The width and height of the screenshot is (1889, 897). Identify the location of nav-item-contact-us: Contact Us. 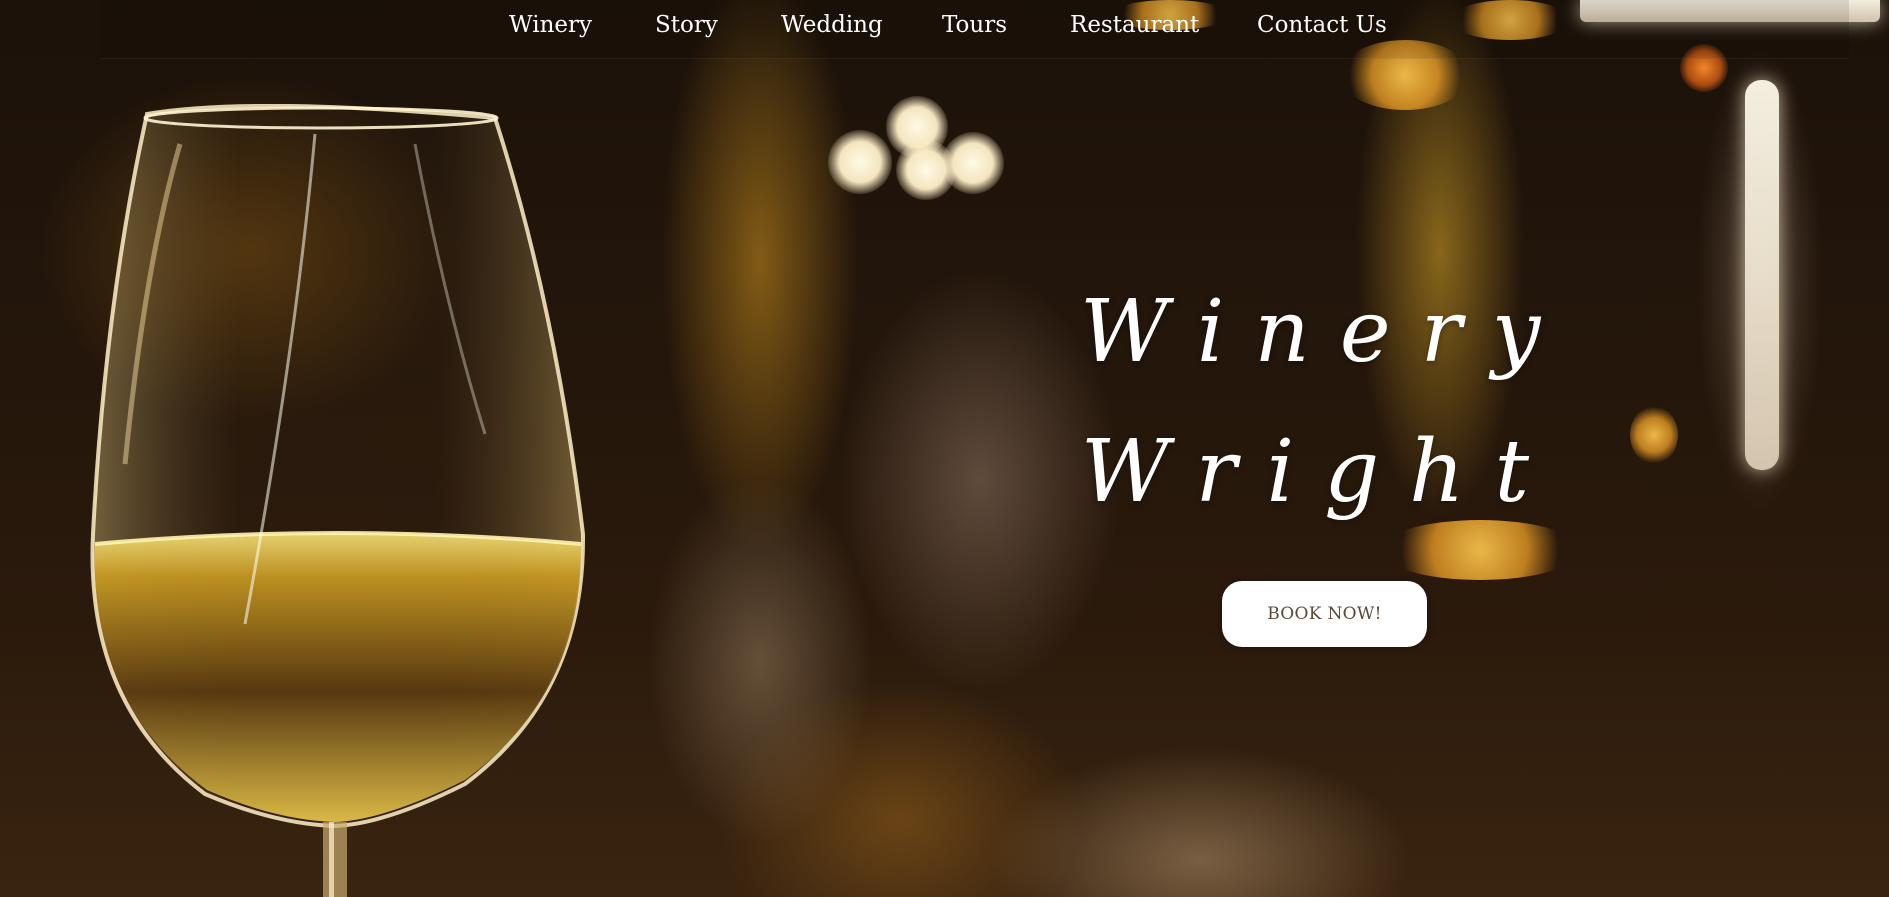
(1322, 25).